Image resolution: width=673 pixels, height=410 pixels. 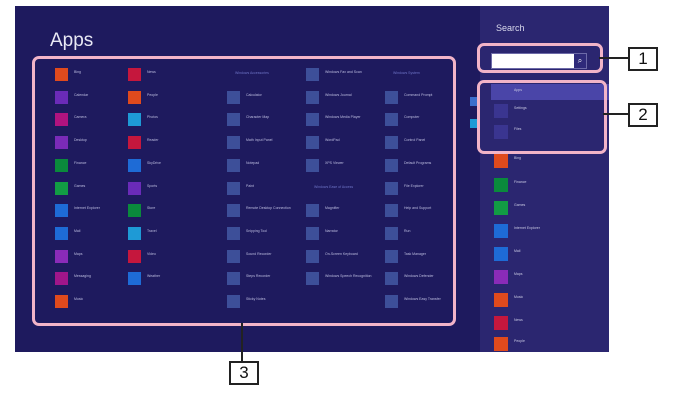 What do you see at coordinates (501, 323) in the screenshot?
I see `news-icon` at bounding box center [501, 323].